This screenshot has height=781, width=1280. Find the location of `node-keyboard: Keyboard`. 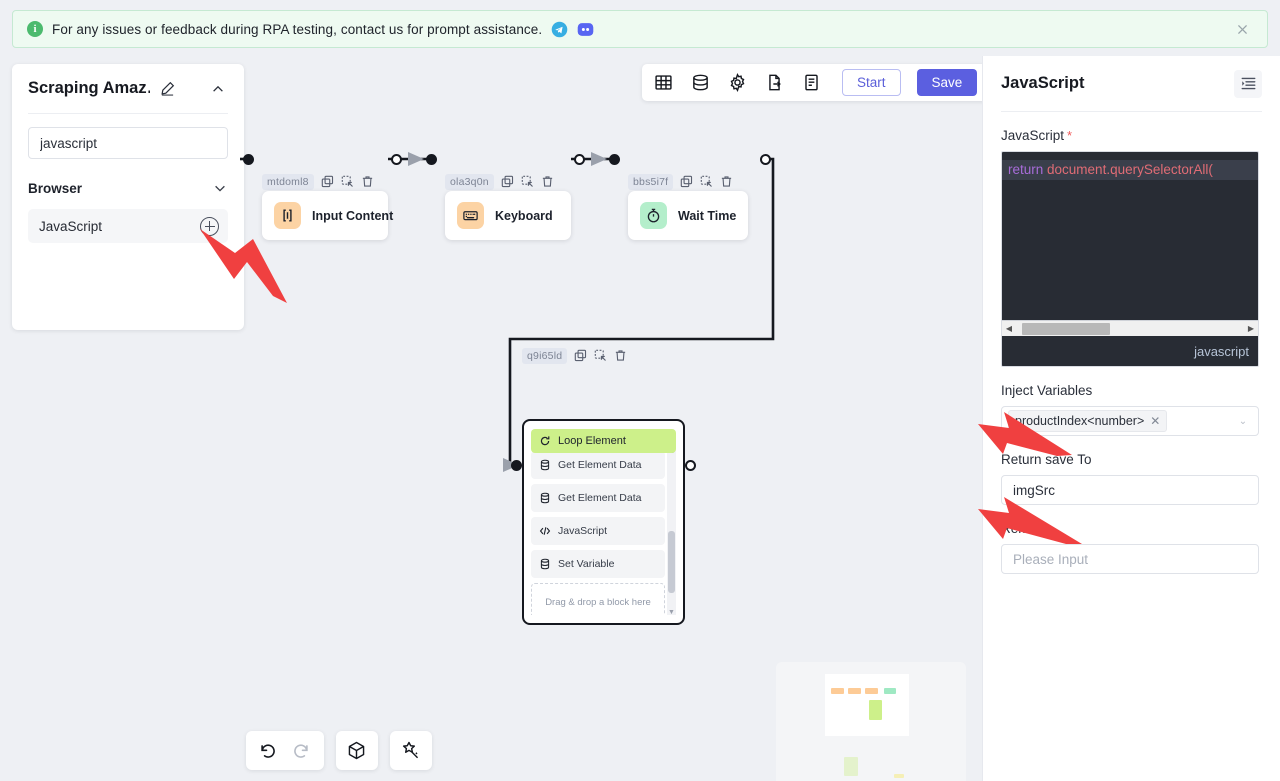

node-keyboard: Keyboard is located at coordinates (508, 215).